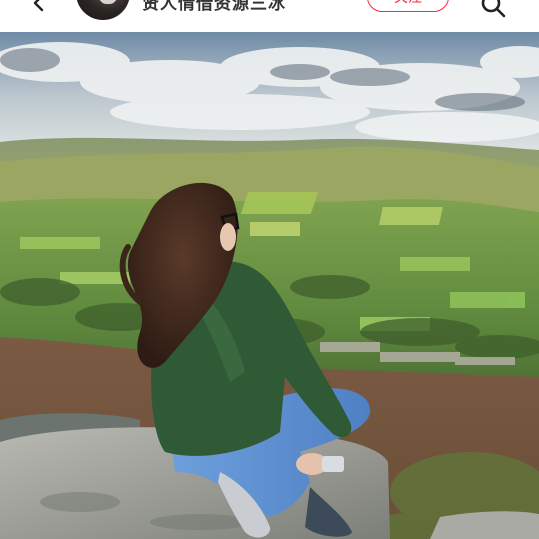  What do you see at coordinates (103, 10) in the screenshot?
I see `avatar` at bounding box center [103, 10].